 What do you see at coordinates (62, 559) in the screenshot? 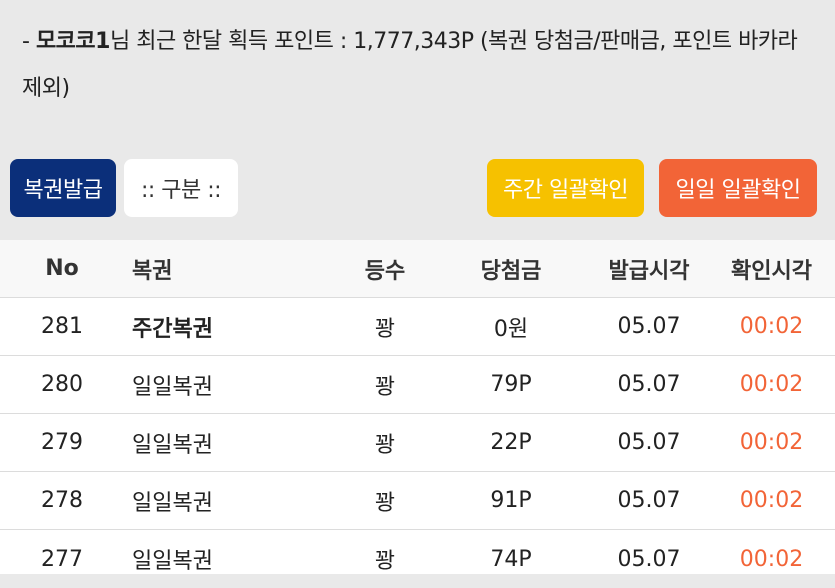
I see `row-no: 277` at bounding box center [62, 559].